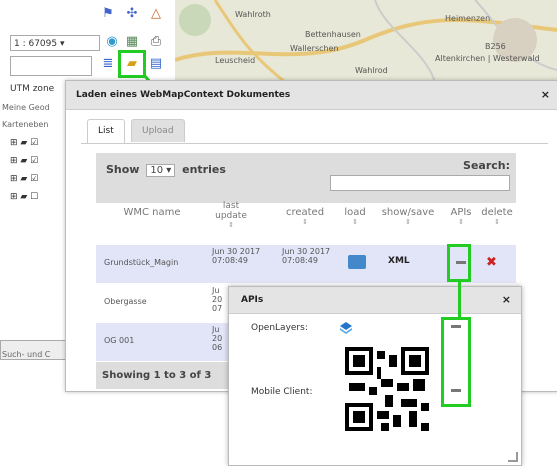  Describe the element at coordinates (112, 42) in the screenshot. I see `globe-icon: ◉` at that location.